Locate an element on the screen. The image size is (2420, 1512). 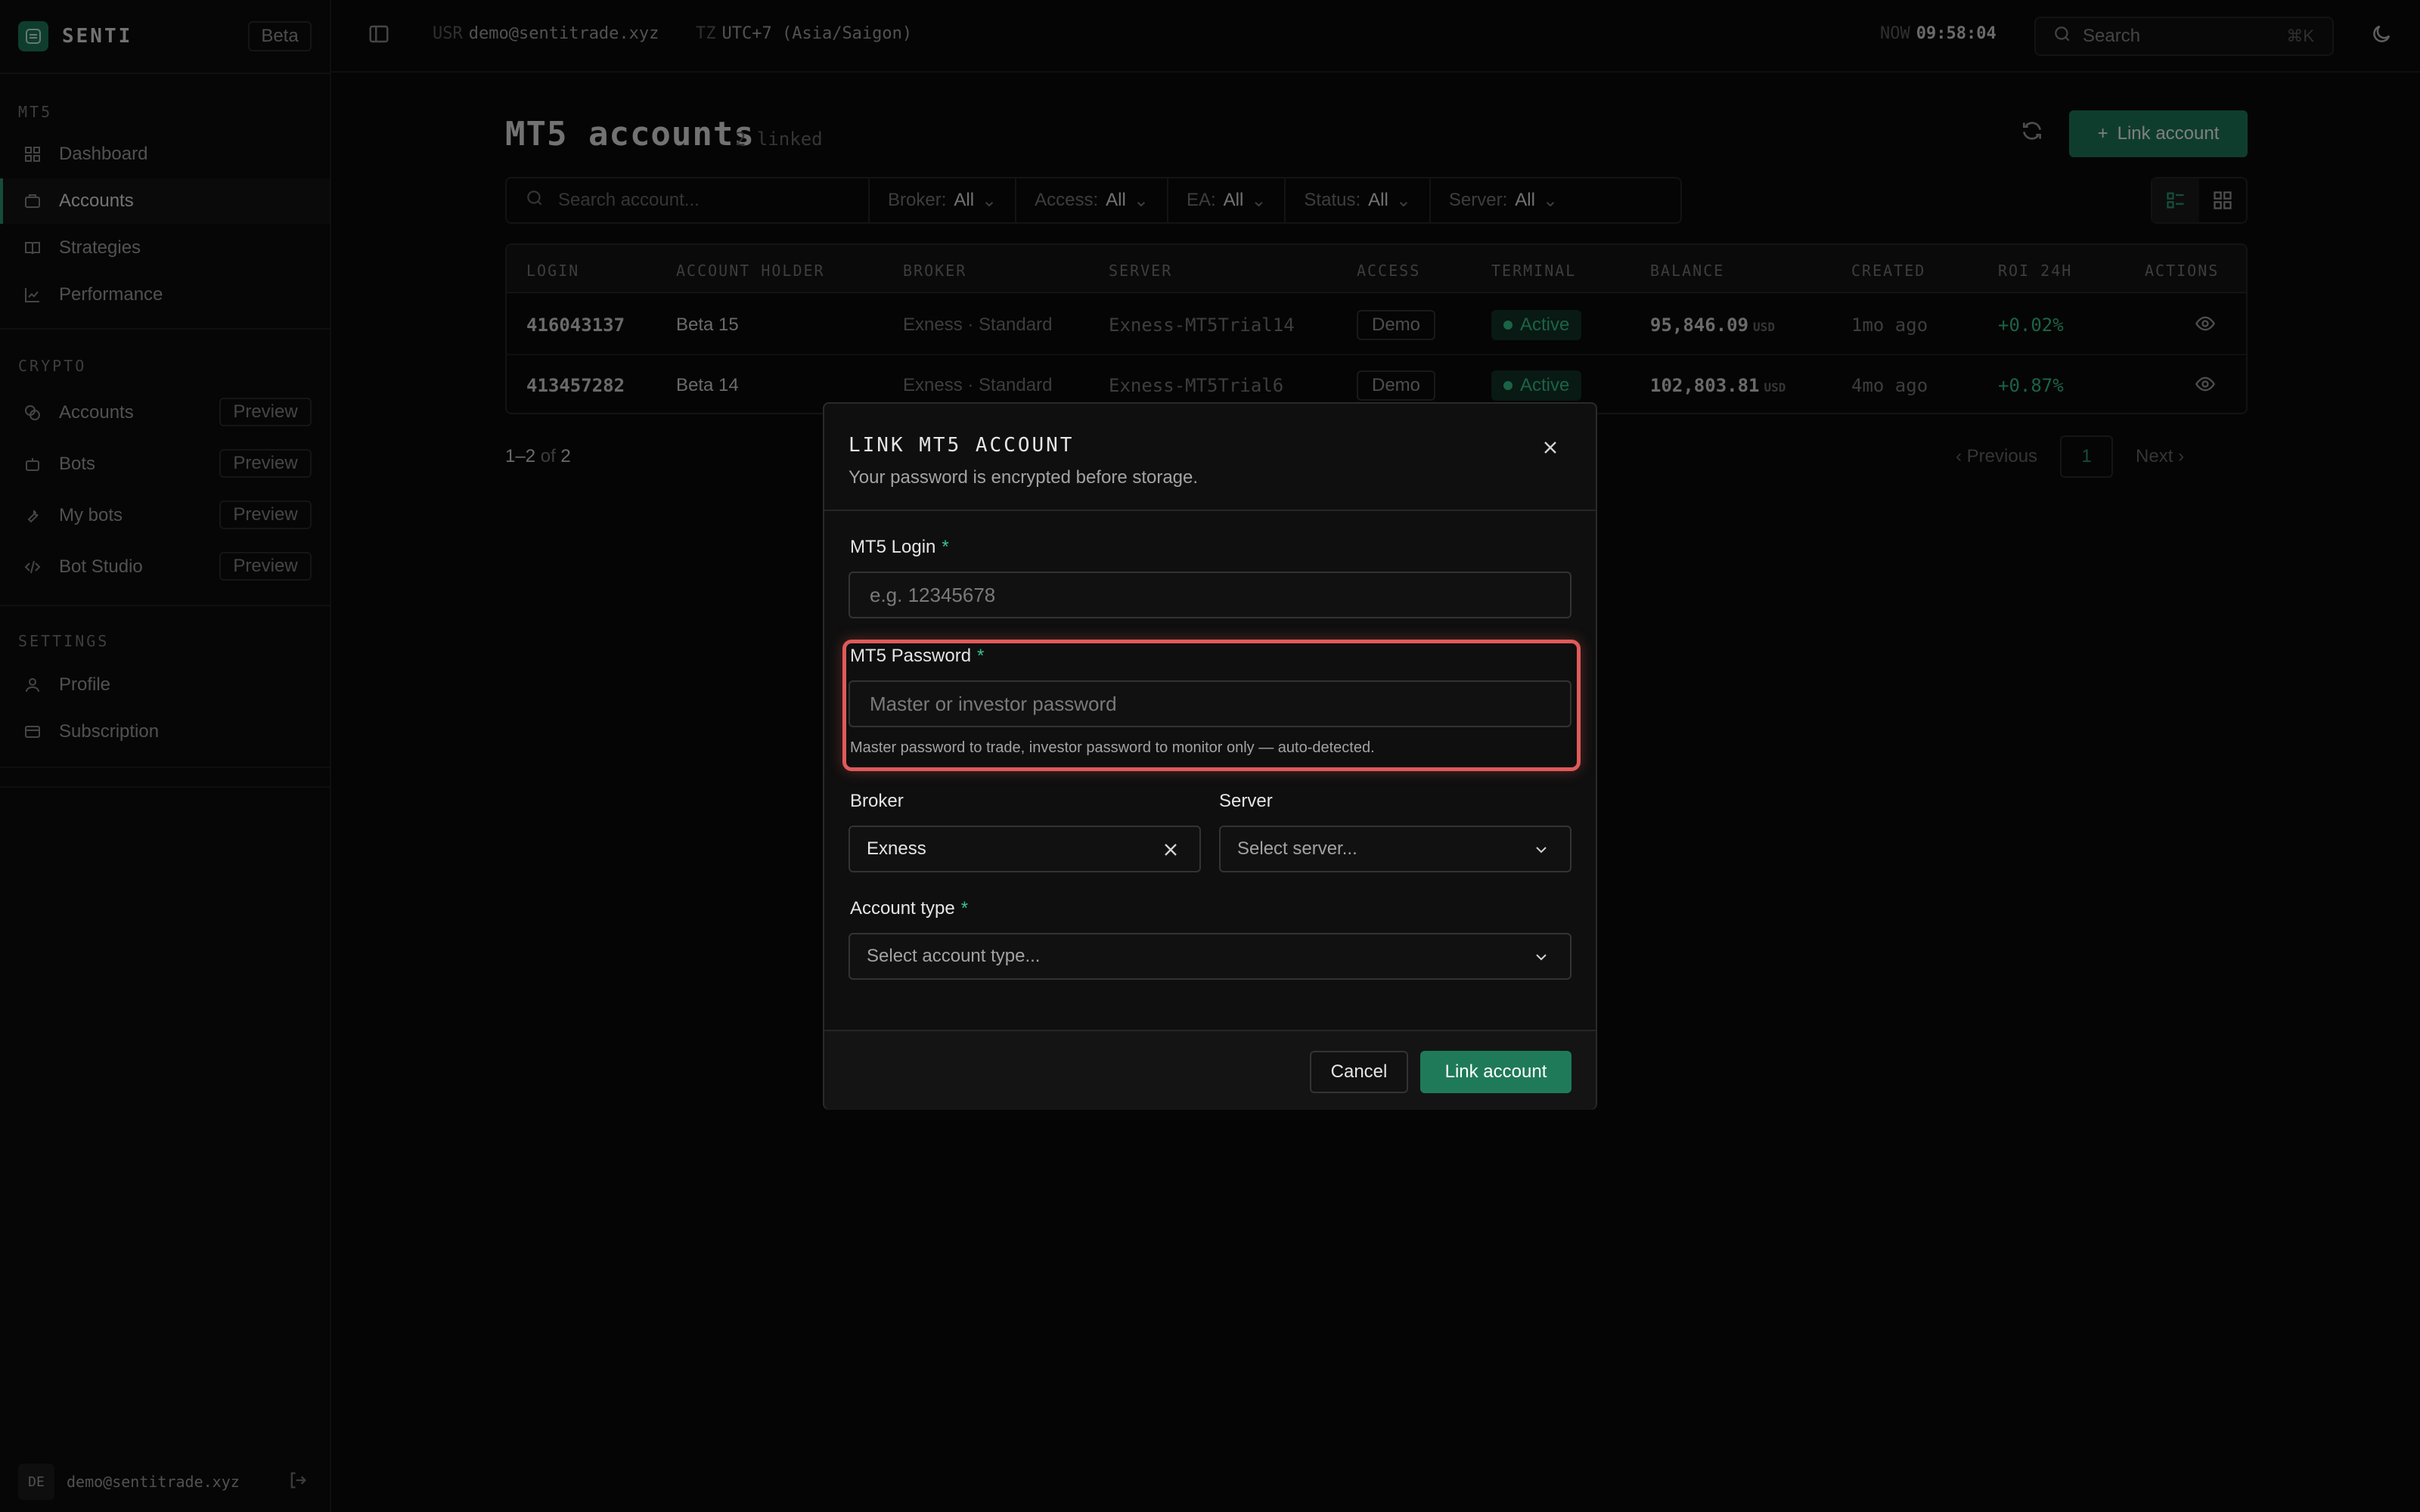
server-label: Server is located at coordinates (1246, 801).